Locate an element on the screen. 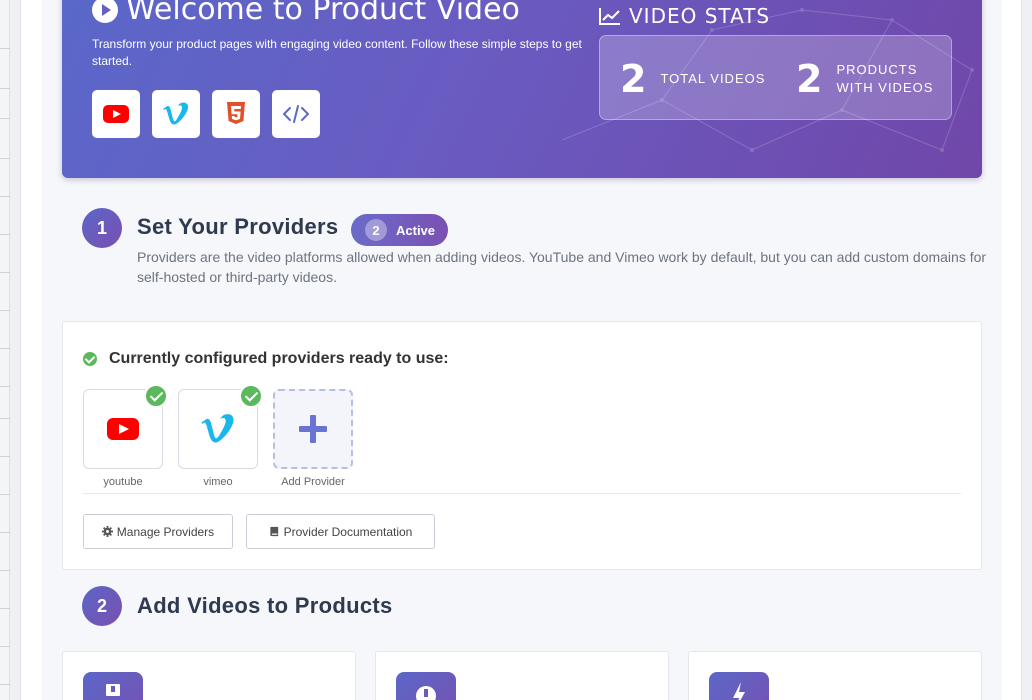 Image resolution: width=1032 pixels, height=700 pixels. stats-title-text: VIDEO STATS is located at coordinates (700, 16).